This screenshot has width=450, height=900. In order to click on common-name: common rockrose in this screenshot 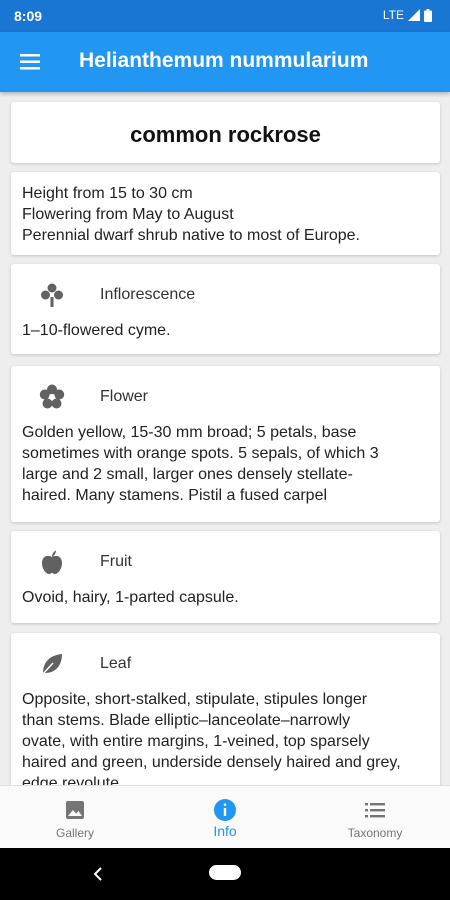, I will do `click(225, 134)`.